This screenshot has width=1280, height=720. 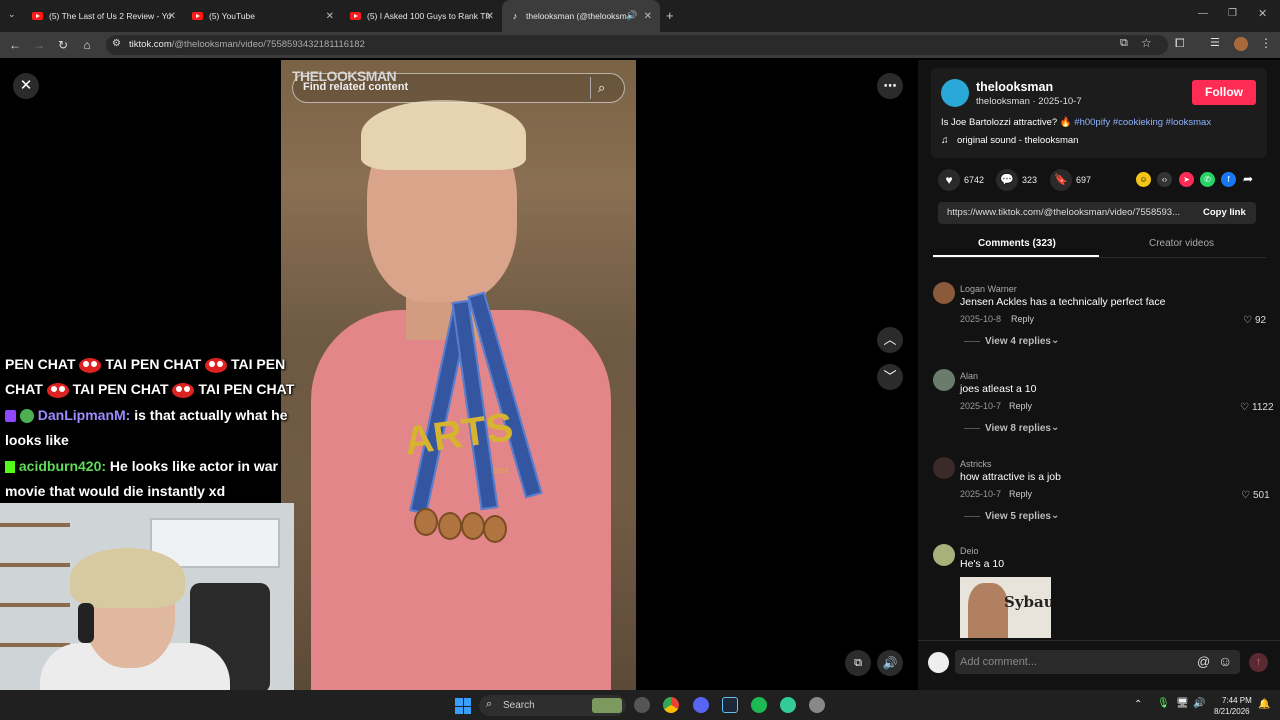 I want to click on tab-youtube-tlou-review: (5) The Last of Us 2 Review - Yo ✕, so click(x=104, y=16).